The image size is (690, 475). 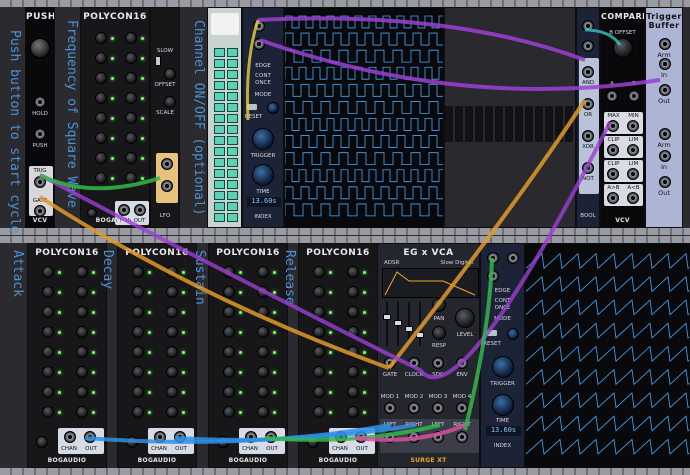 What do you see at coordinates (588, 104) in the screenshot?
I see `bool-out-jack-or` at bounding box center [588, 104].